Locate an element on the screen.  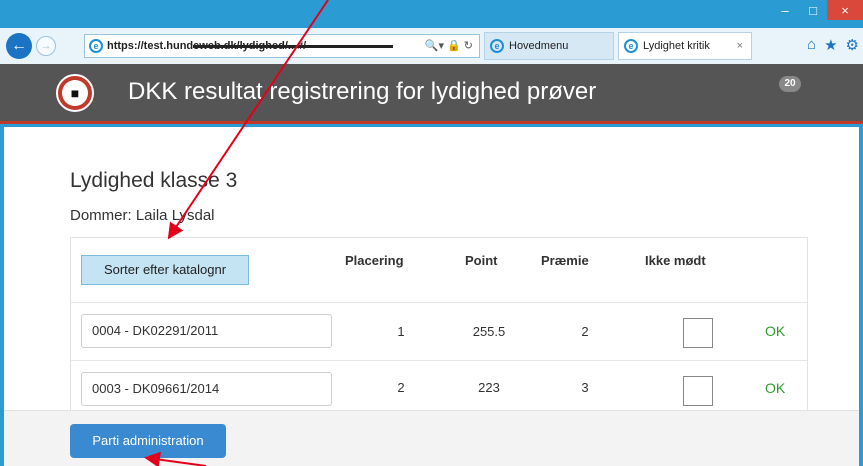
gear-icon: ⚙ is located at coordinates (852, 45).